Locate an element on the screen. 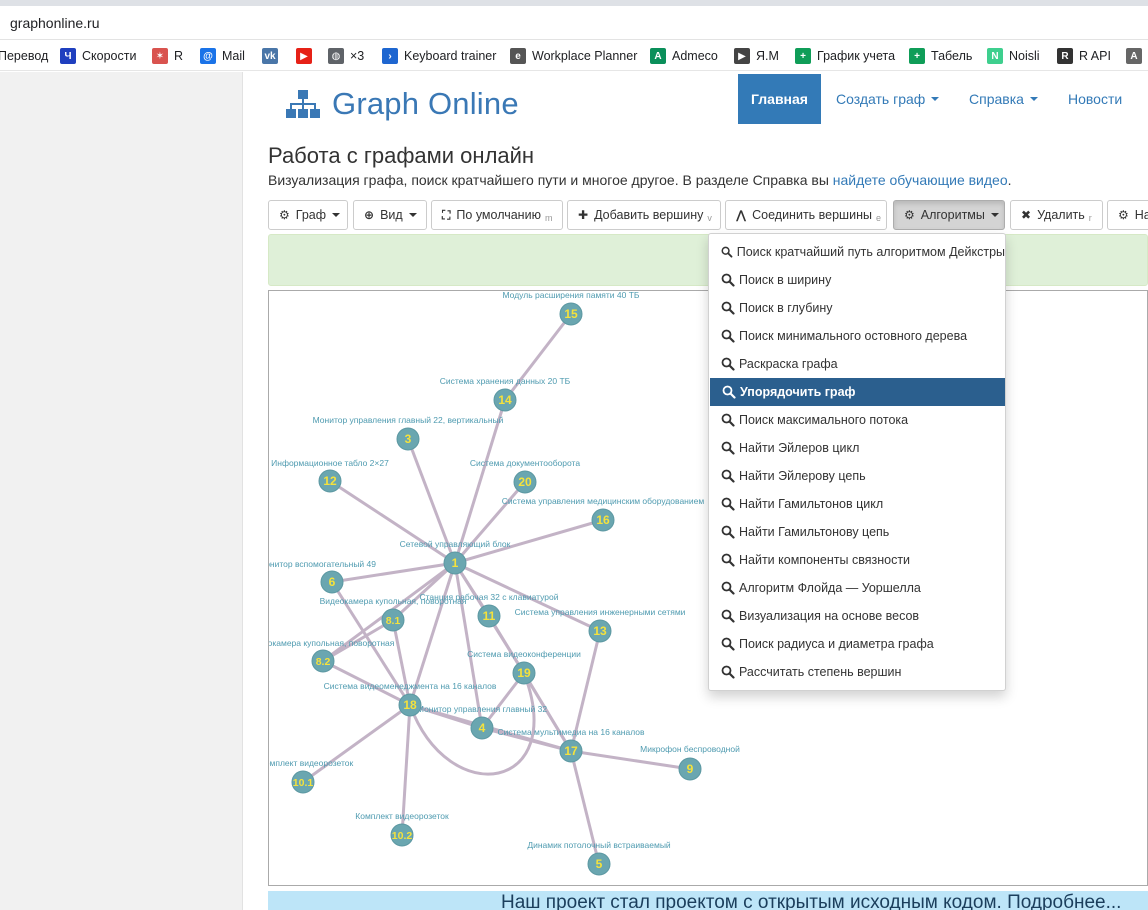  toolbar-button-label: Вид is located at coordinates (391, 215).